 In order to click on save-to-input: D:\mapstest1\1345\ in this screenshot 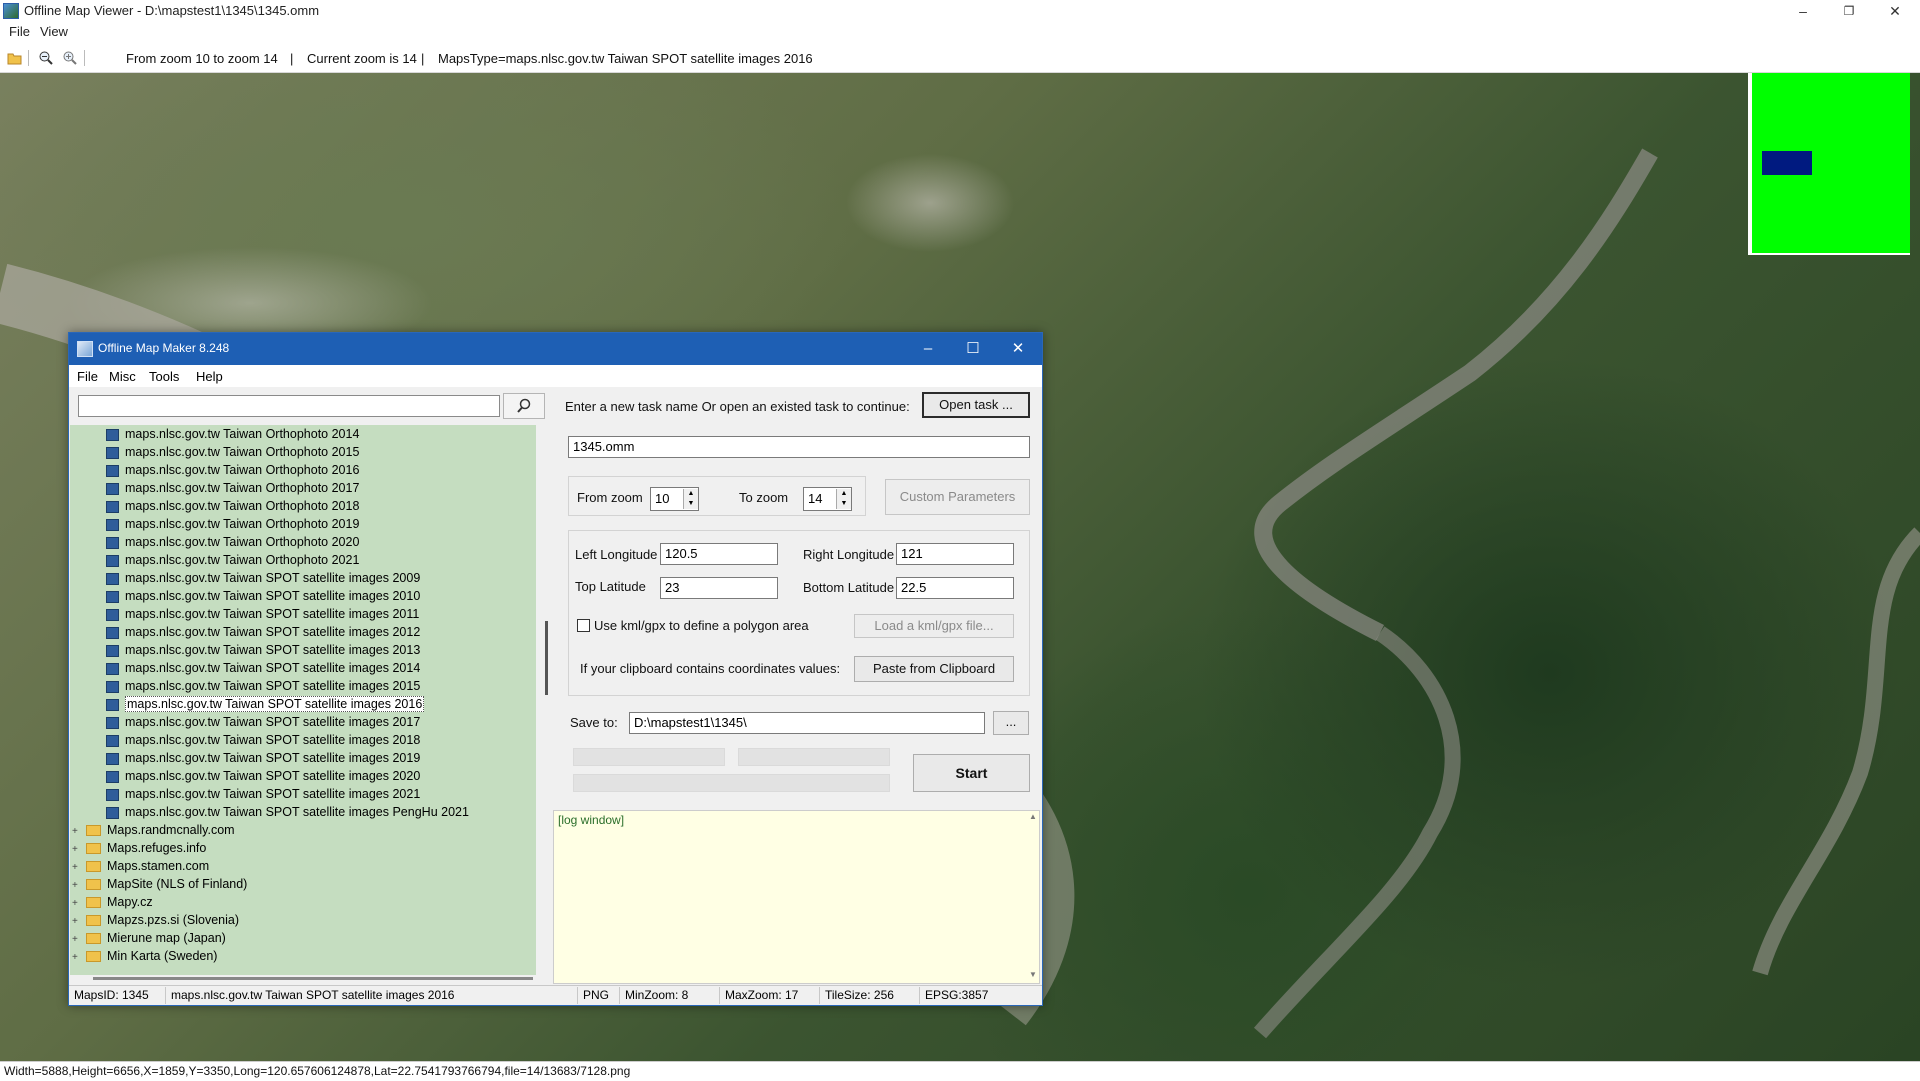, I will do `click(807, 723)`.